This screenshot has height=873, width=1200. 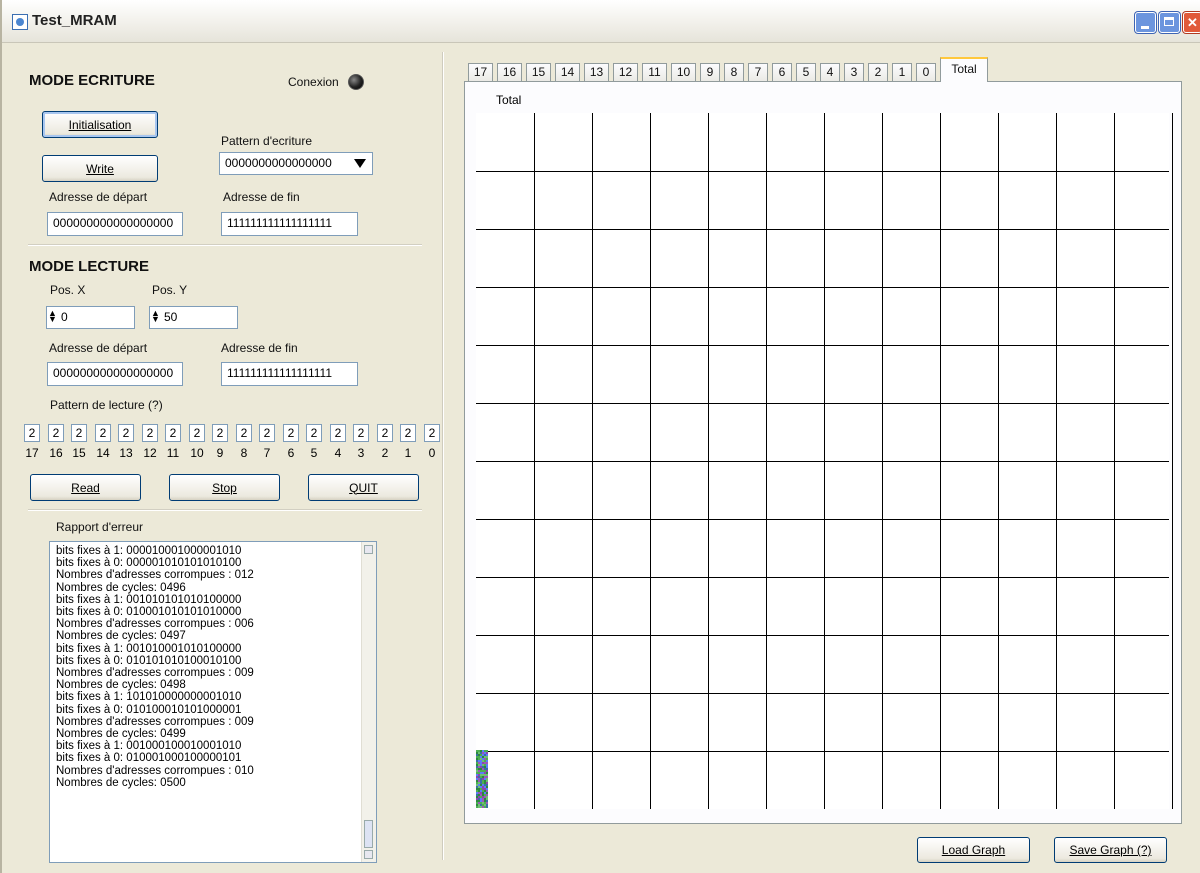 I want to click on tab-bit: 1, so click(x=902, y=72).